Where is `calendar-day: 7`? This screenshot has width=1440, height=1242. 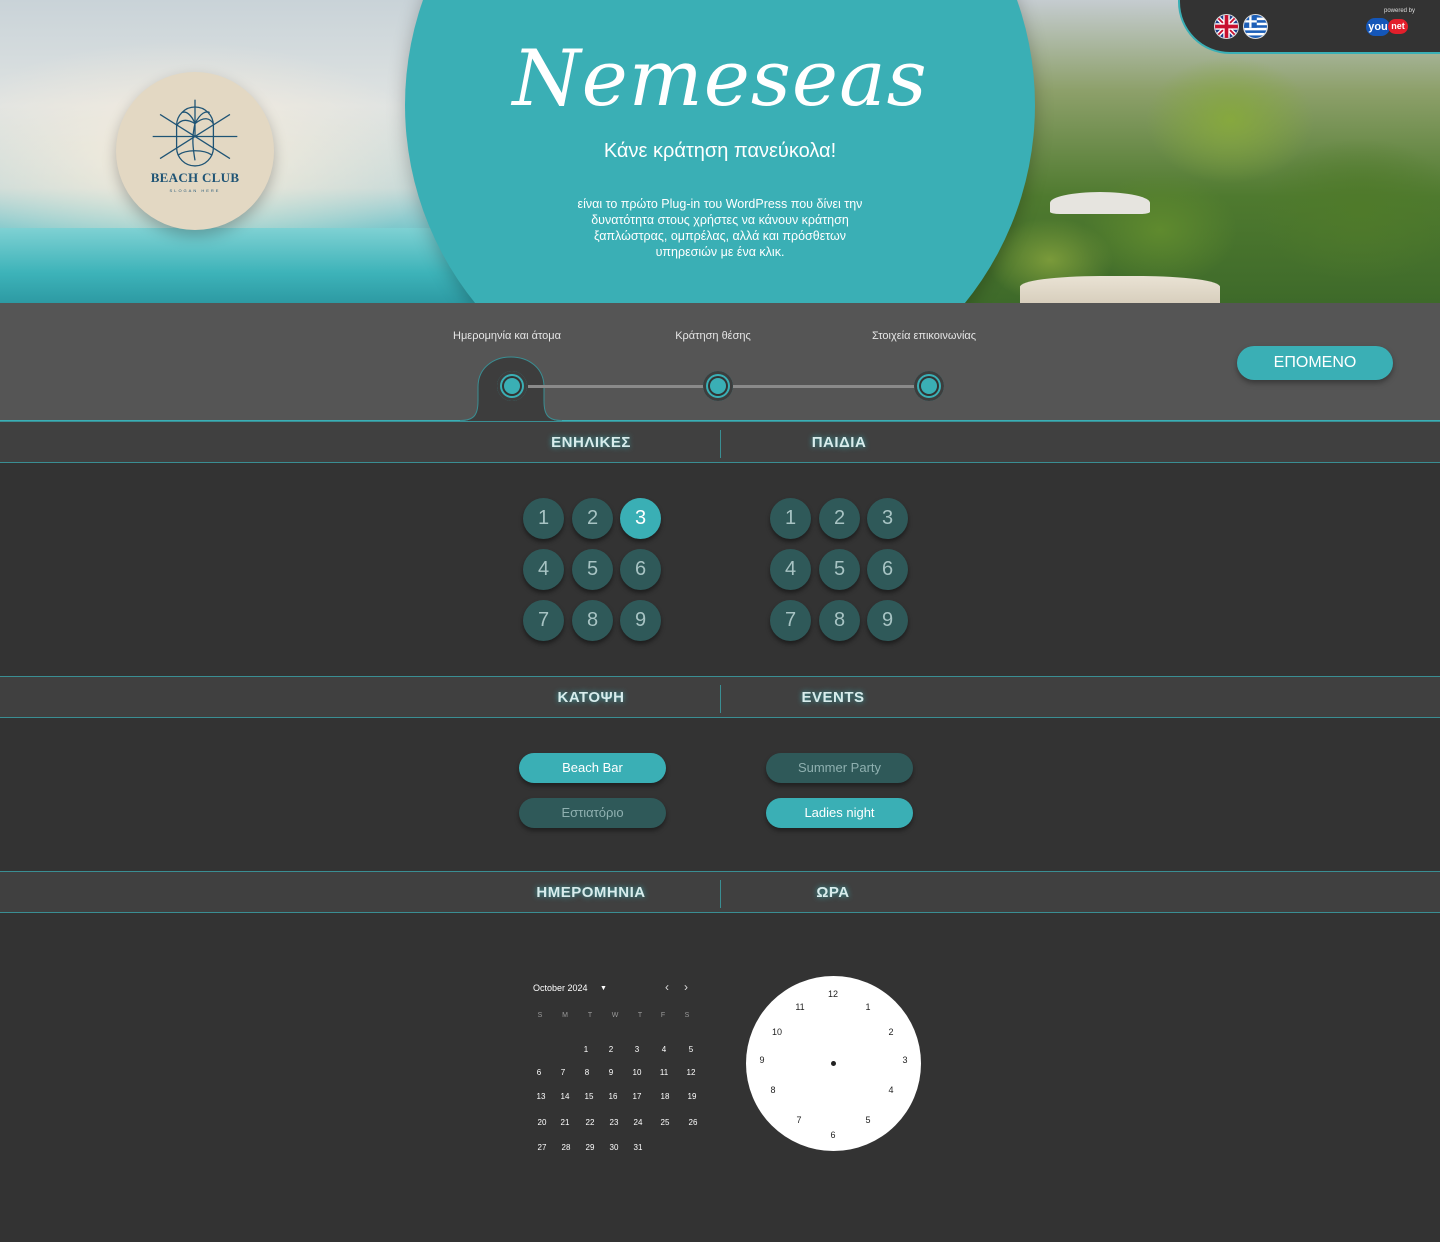 calendar-day: 7 is located at coordinates (563, 1072).